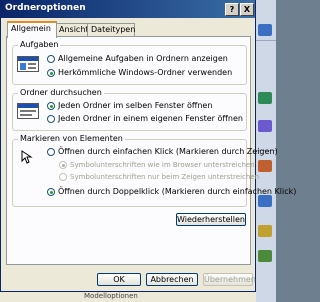 The height and width of the screenshot is (302, 320). I want to click on ok-button: OK, so click(119, 279).